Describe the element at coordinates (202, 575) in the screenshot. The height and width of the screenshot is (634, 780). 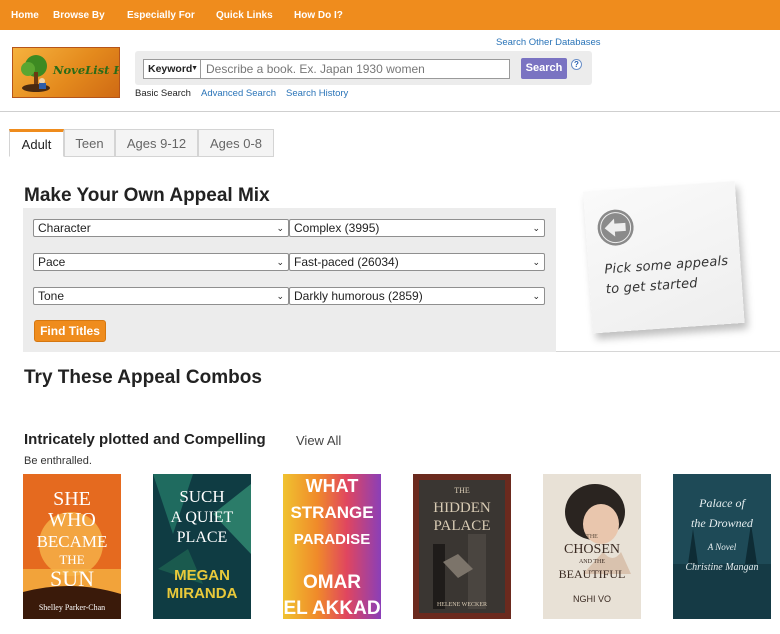
I see `cover-author-line: MEGAN` at that location.